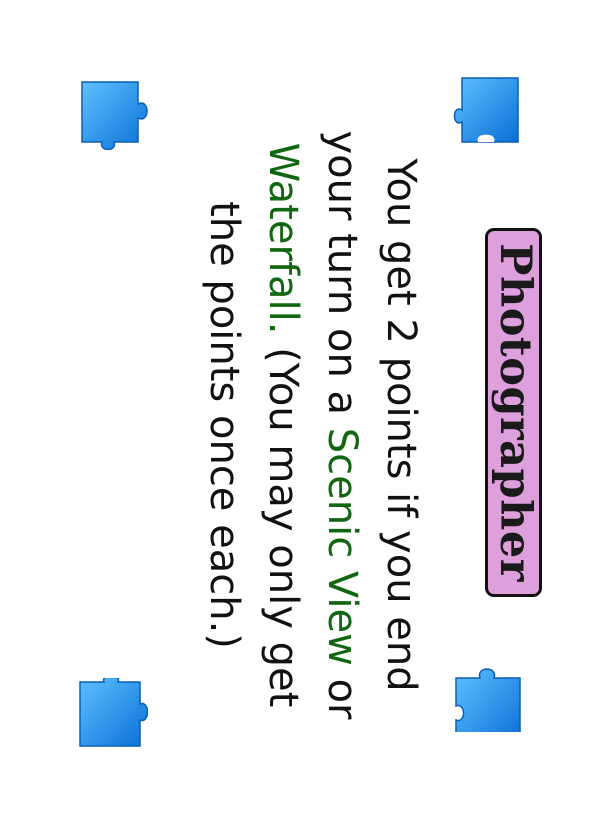  What do you see at coordinates (283, 238) in the screenshot?
I see `keyword-waterfall: Waterfall.` at bounding box center [283, 238].